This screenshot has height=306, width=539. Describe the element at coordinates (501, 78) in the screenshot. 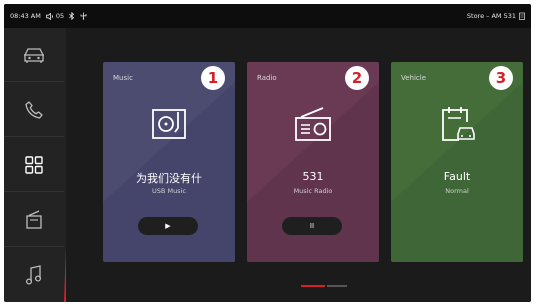

I see `badge-number: 3` at that location.